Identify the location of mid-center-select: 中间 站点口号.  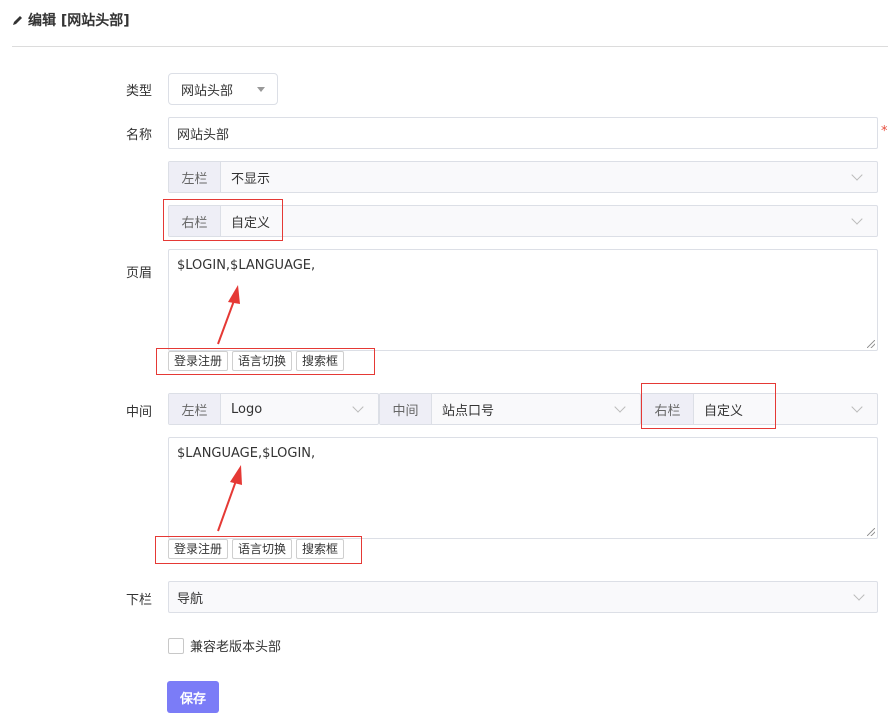
(510, 409).